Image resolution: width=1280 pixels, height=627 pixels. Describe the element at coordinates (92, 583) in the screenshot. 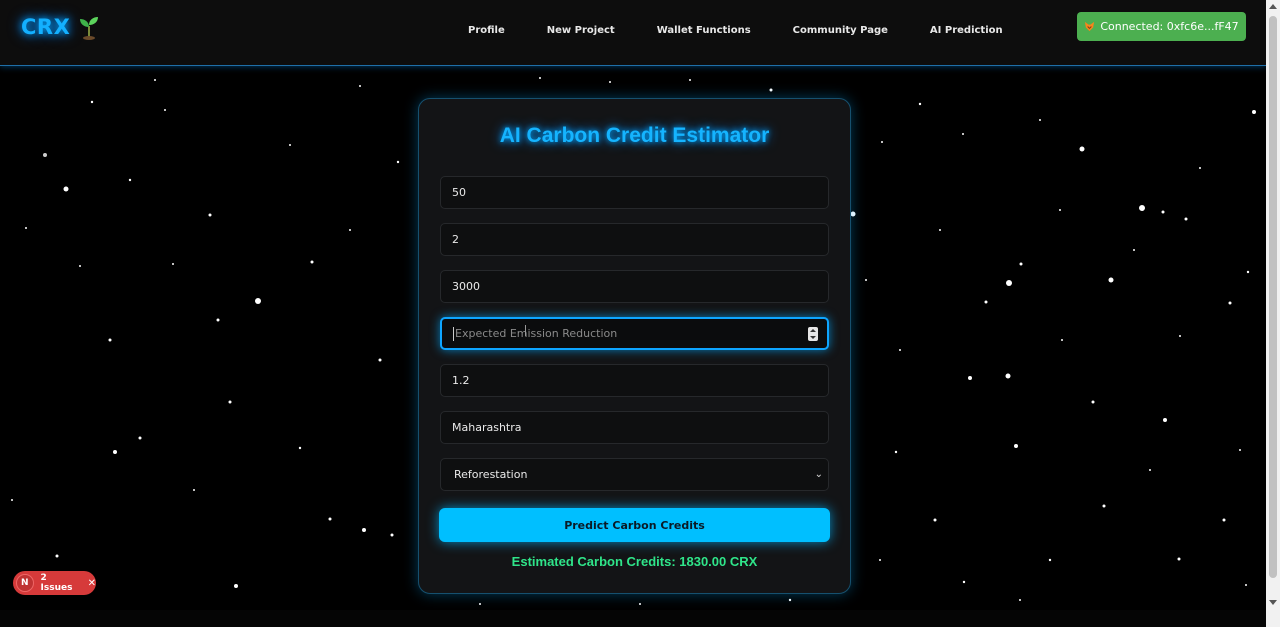

I see `close-icon: ✕` at that location.